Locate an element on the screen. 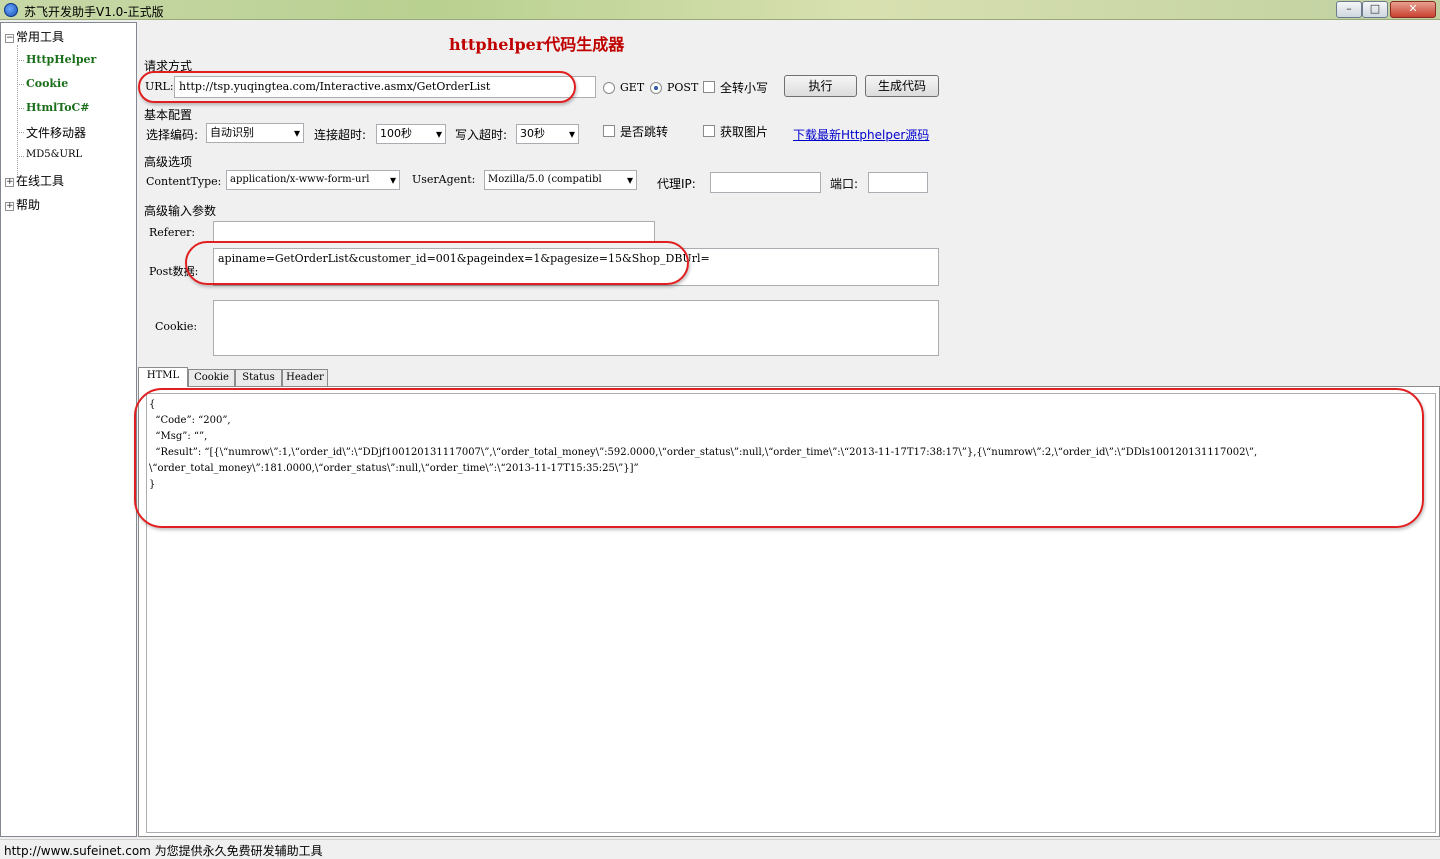  tree-group-label: 常用工具 is located at coordinates (40, 37).